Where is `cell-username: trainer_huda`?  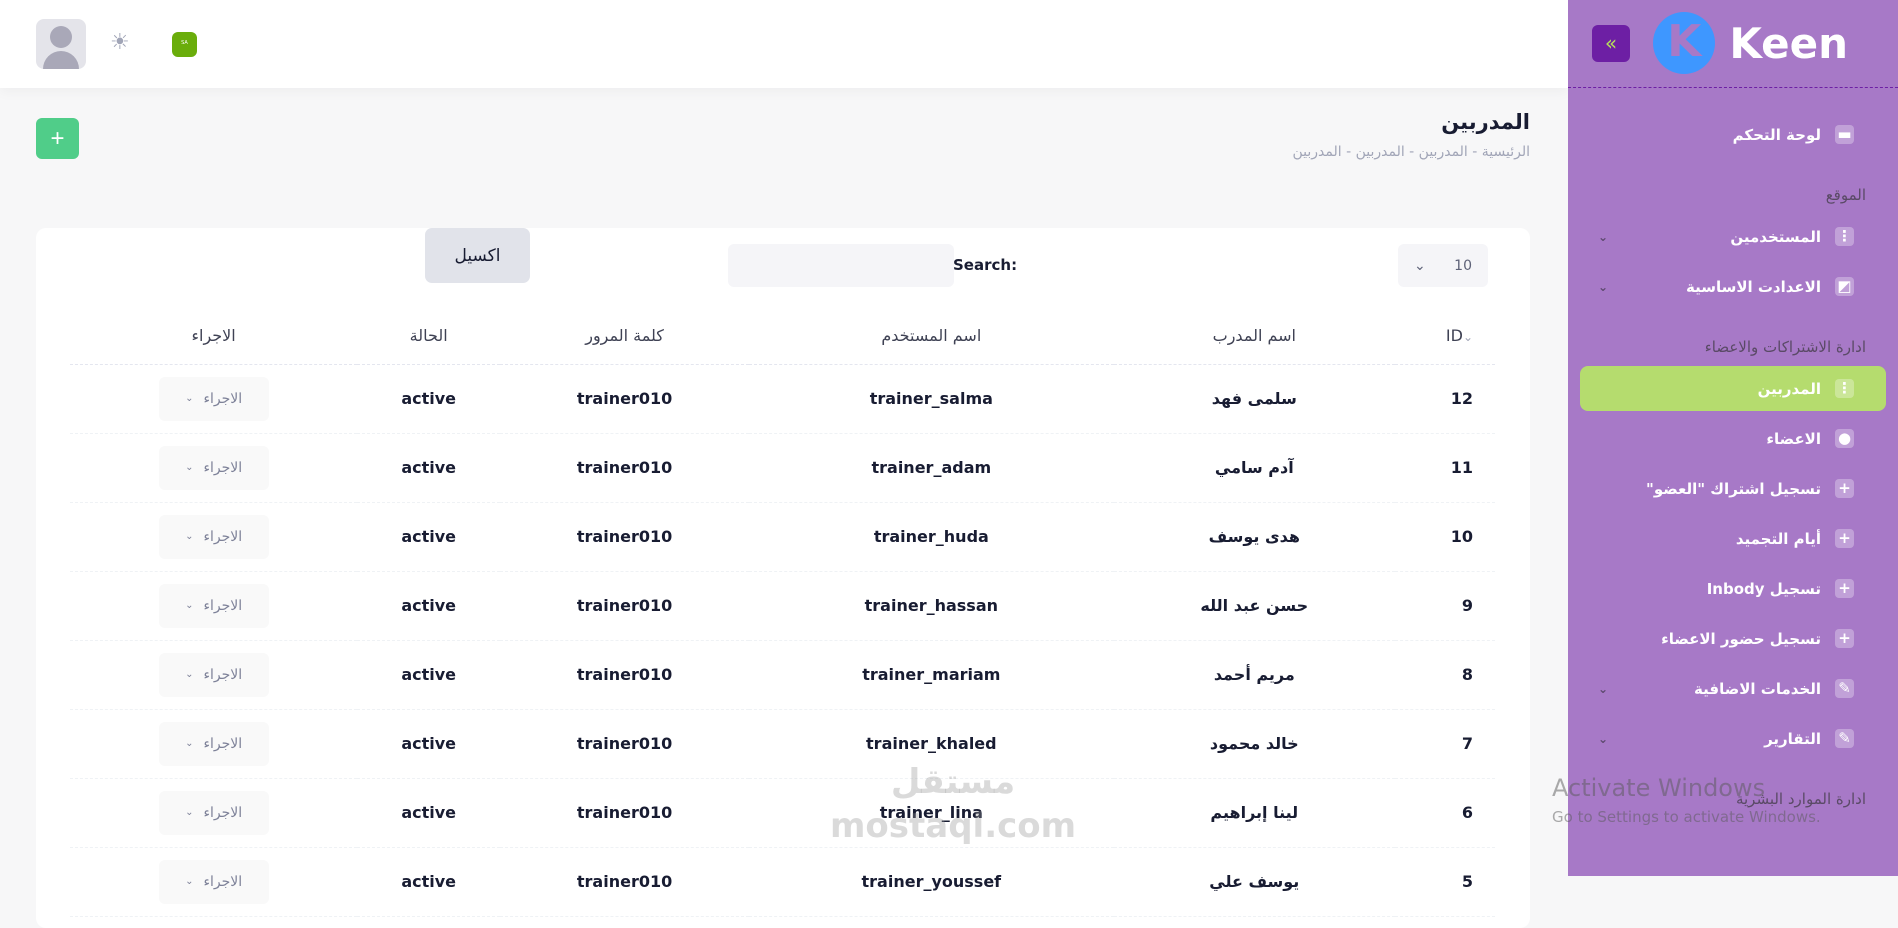 cell-username: trainer_huda is located at coordinates (931, 537).